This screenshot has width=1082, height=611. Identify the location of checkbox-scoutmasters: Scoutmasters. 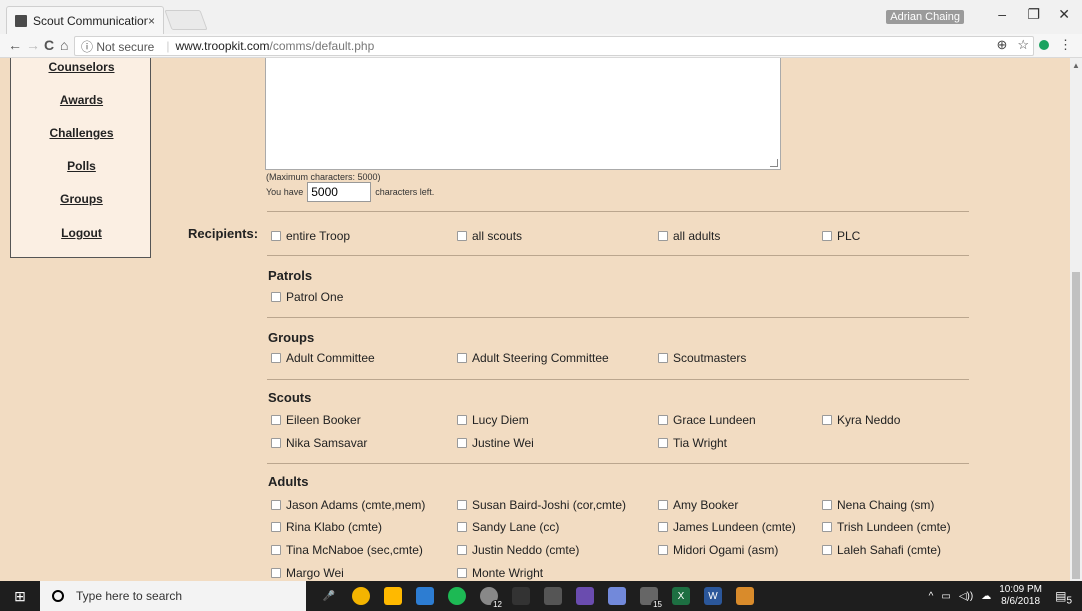
(702, 358).